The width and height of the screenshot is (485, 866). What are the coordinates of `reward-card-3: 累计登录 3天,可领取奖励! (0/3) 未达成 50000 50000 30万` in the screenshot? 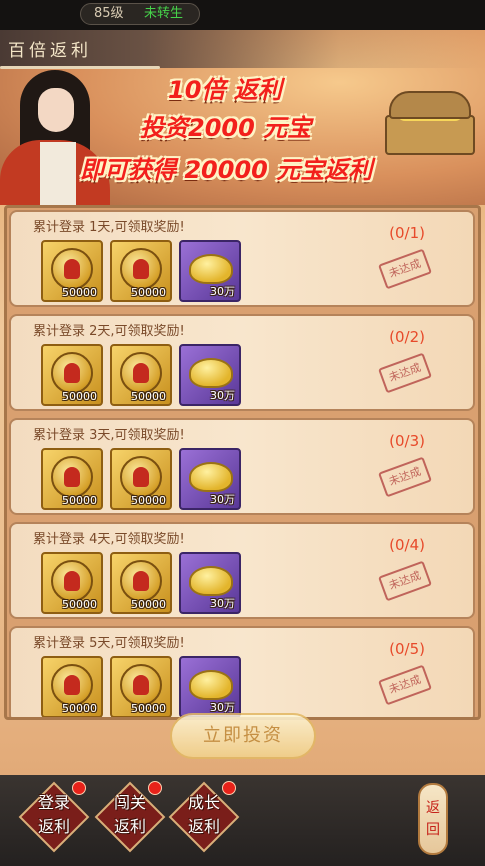 It's located at (242, 466).